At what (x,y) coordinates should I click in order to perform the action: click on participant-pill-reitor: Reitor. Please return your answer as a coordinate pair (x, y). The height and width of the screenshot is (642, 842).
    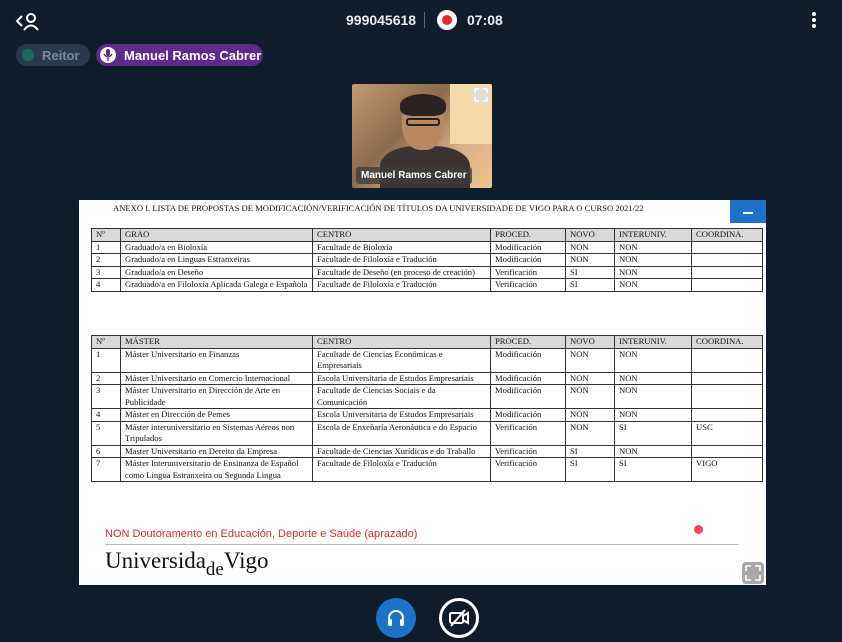
    Looking at the image, I should click on (53, 55).